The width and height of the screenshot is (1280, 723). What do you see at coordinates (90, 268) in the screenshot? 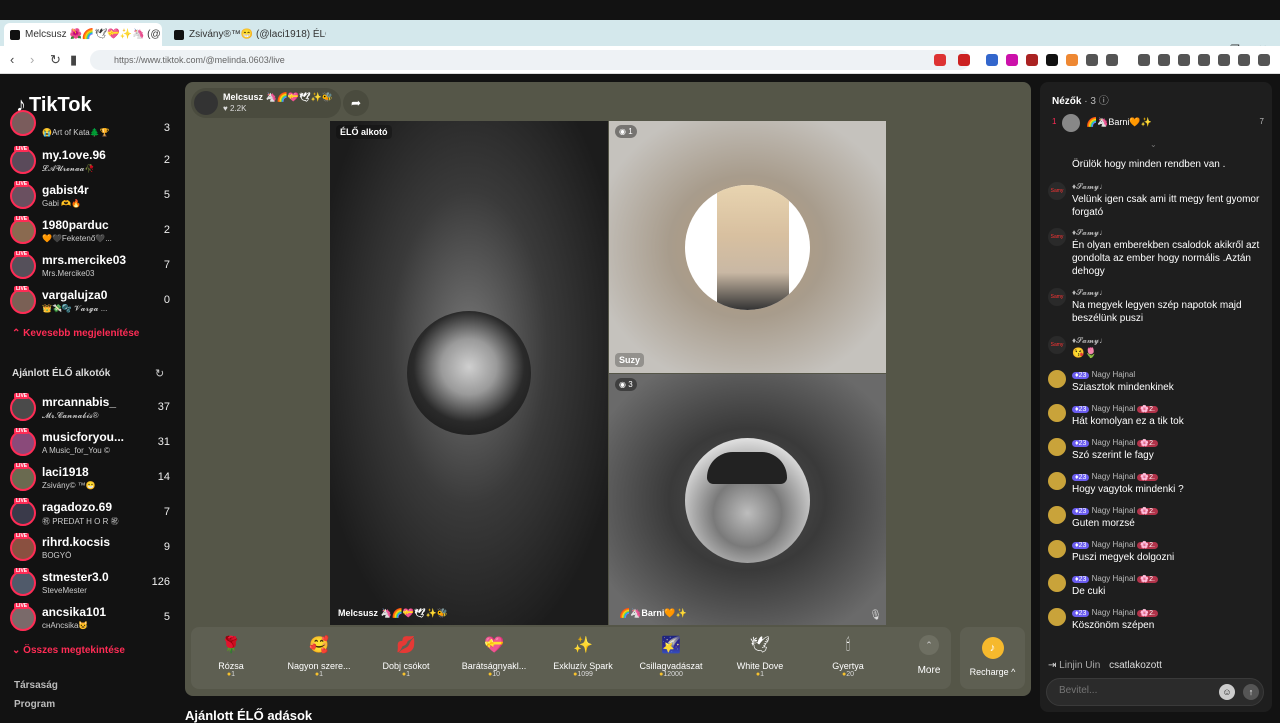
I see `sidebar-following-item: LIVE mrs.mercike03 Mrs.Mercike03 7` at bounding box center [90, 268].